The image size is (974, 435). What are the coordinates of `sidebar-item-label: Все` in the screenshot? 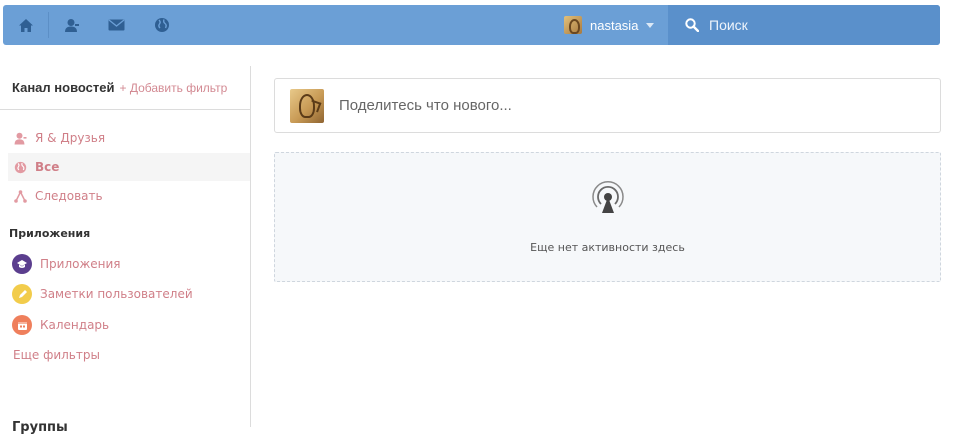 It's located at (47, 167).